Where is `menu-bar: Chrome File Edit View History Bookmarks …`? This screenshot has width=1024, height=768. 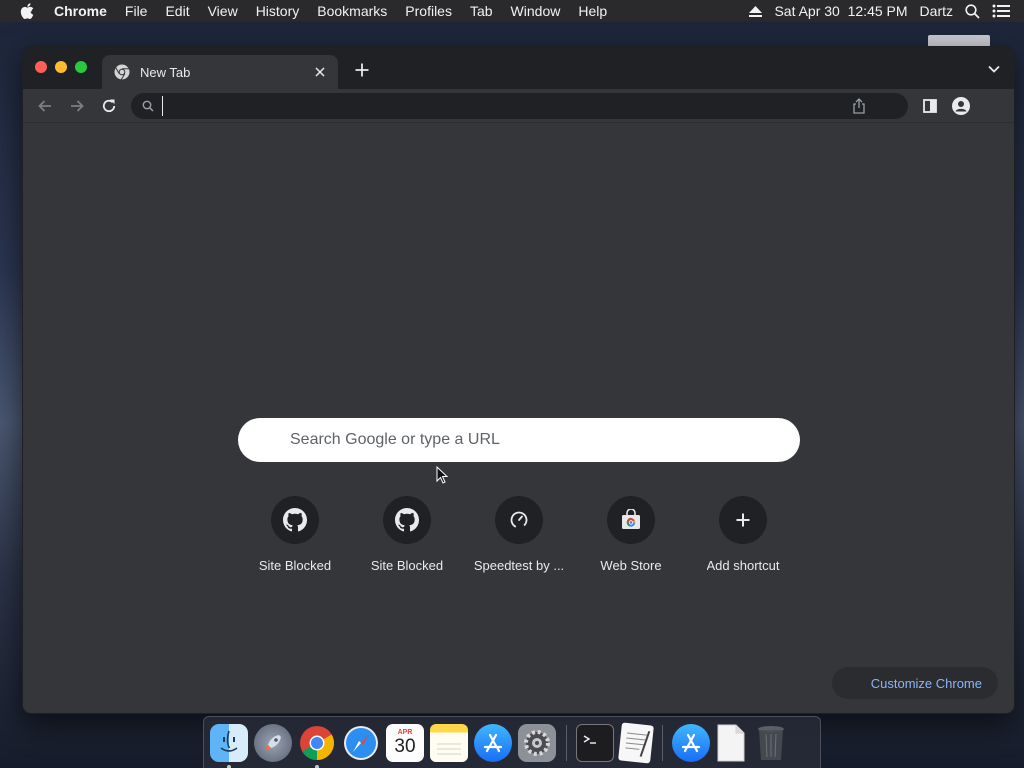 menu-bar: Chrome File Edit View History Bookmarks … is located at coordinates (512, 11).